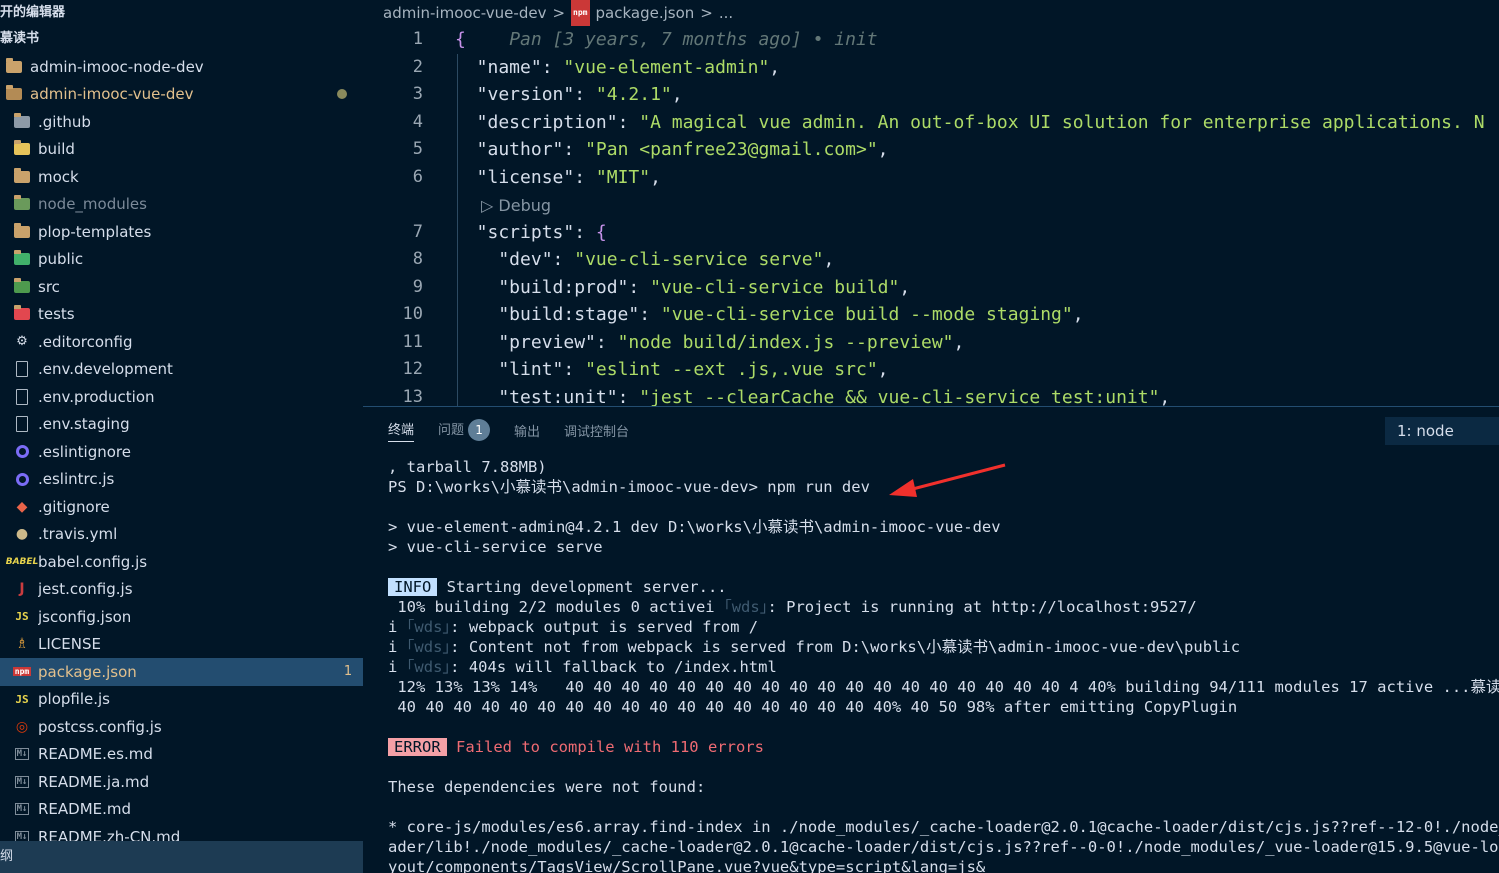  What do you see at coordinates (508, 430) in the screenshot?
I see `panel-tabs: 终端 问题 1 输出 调试控制台` at bounding box center [508, 430].